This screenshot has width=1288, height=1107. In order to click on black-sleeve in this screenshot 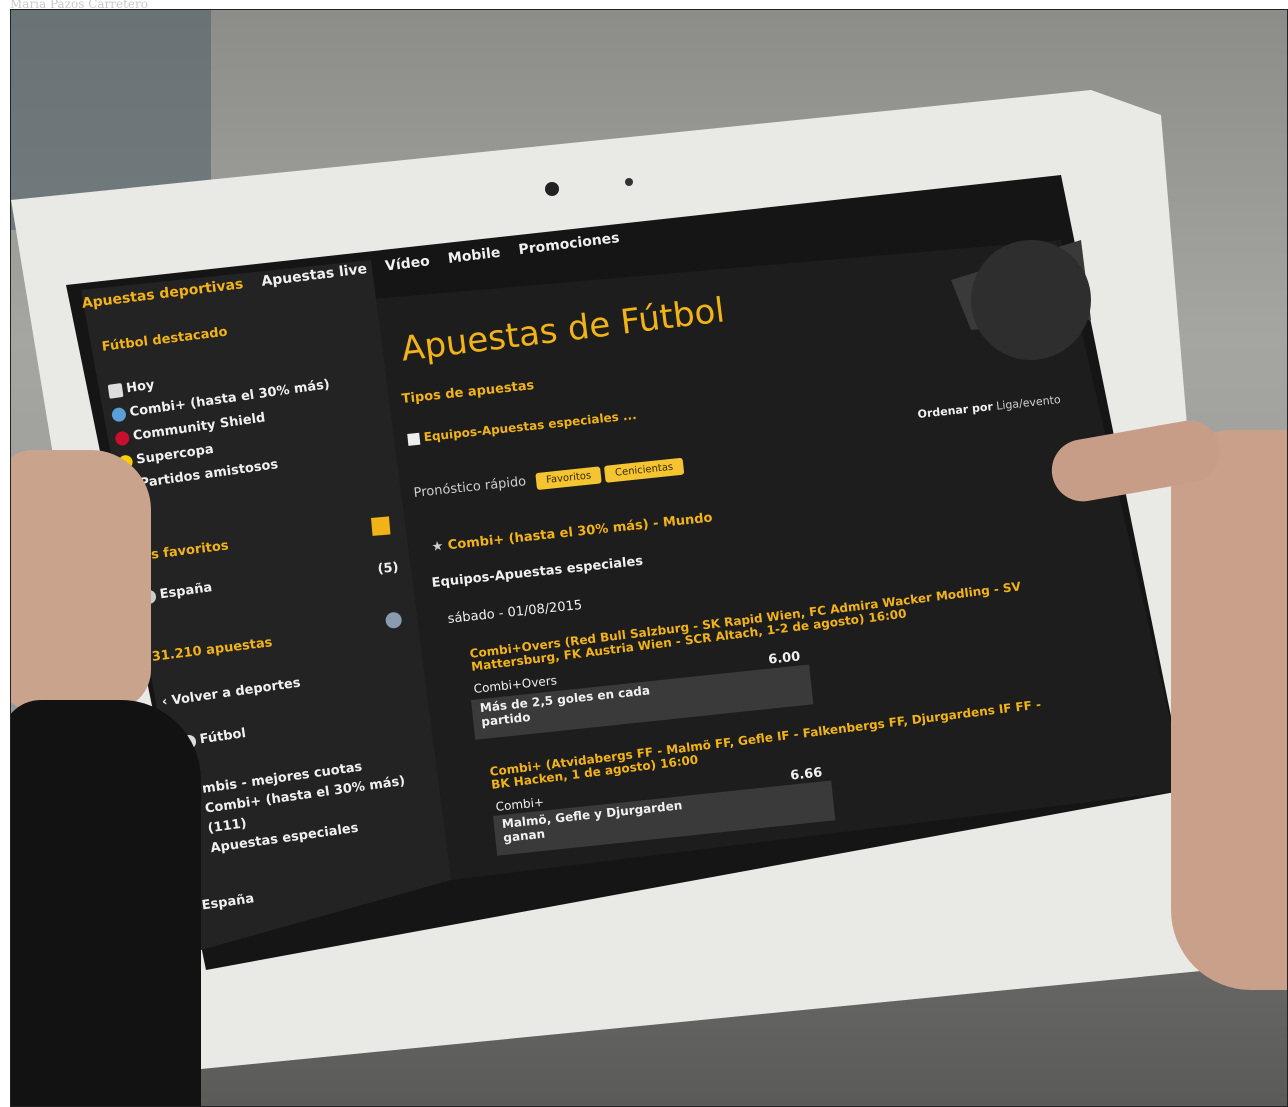, I will do `click(106, 903)`.